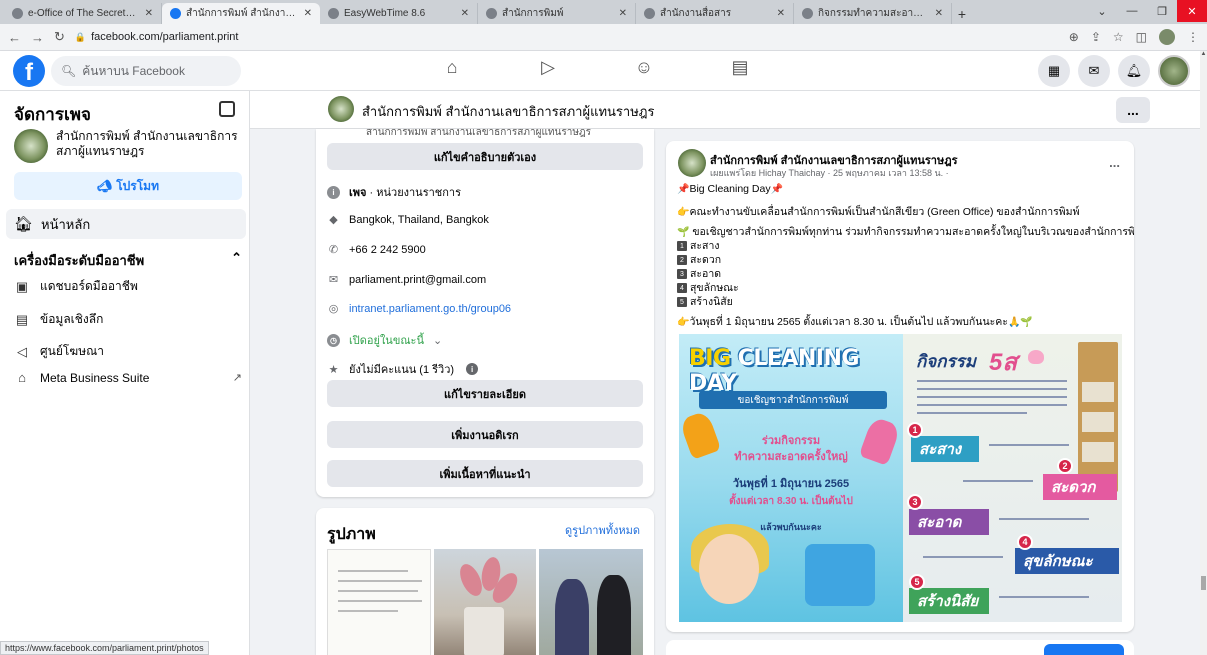 The image size is (1207, 655). Describe the element at coordinates (1203, 583) in the screenshot. I see `scrollbar-thumb` at that location.